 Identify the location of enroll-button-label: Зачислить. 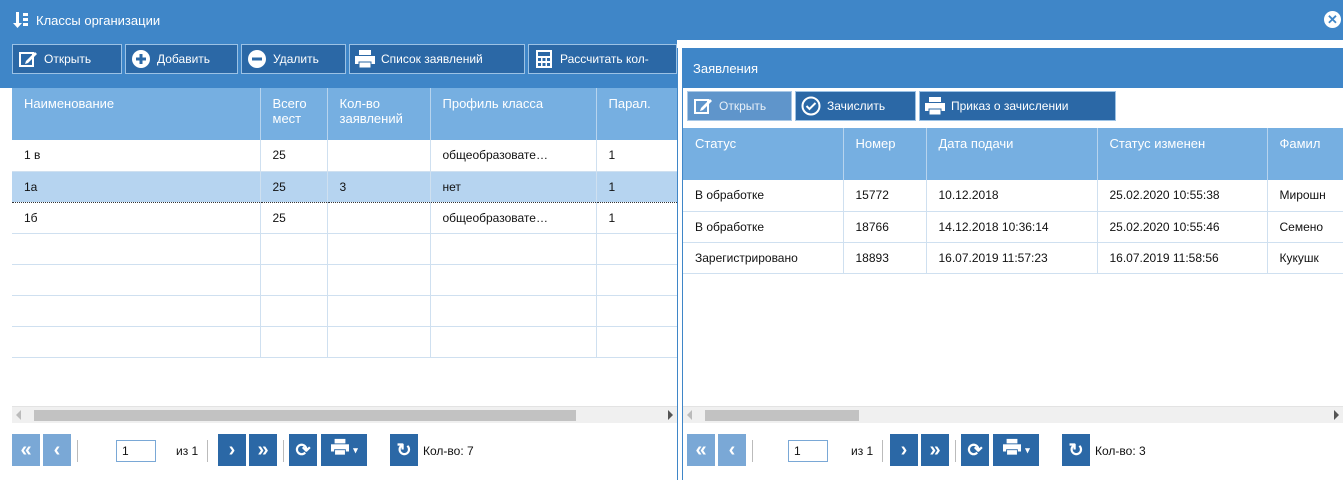
(856, 106).